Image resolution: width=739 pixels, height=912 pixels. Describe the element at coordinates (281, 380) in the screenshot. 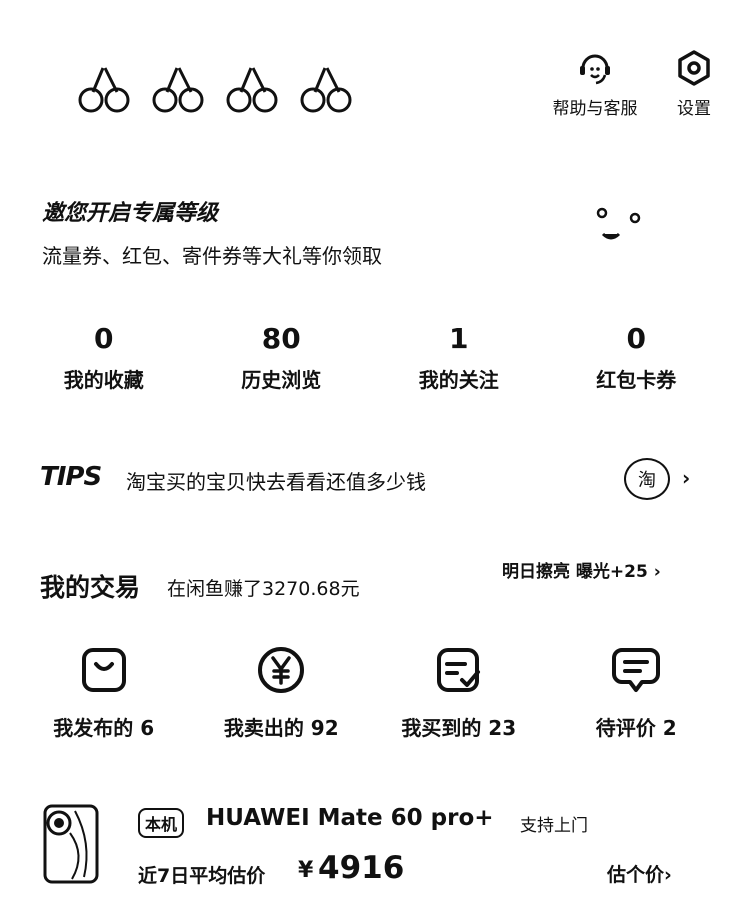

I see `stat-label: 历史浏览` at that location.